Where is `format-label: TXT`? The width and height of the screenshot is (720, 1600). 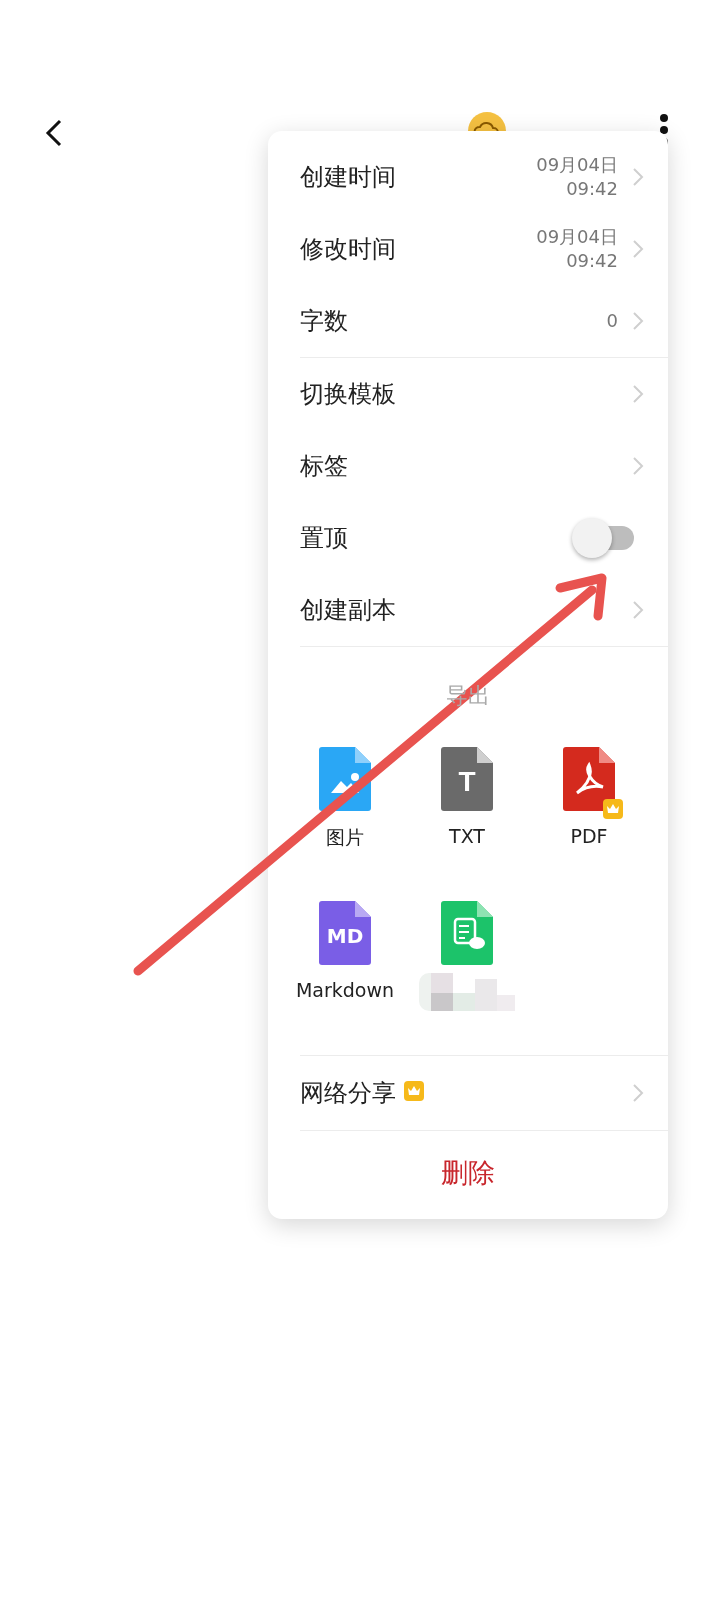 format-label: TXT is located at coordinates (467, 837).